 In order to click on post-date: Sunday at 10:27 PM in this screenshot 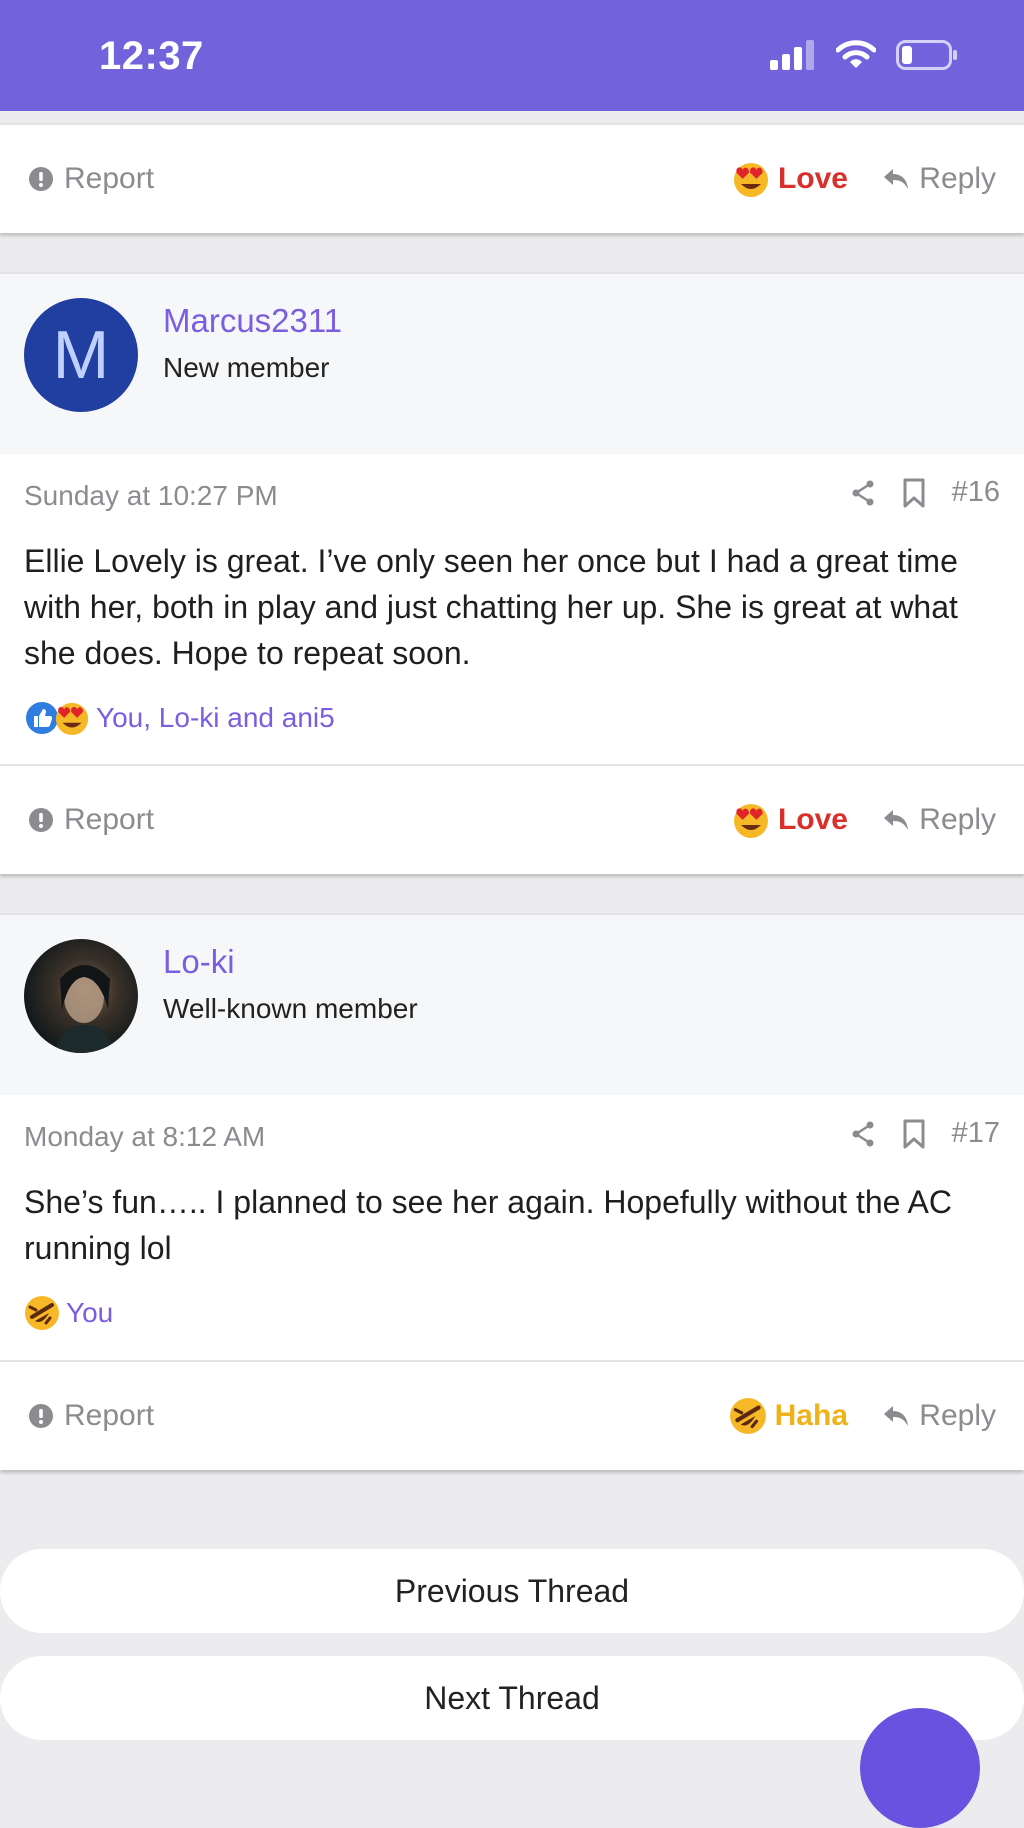, I will do `click(151, 496)`.